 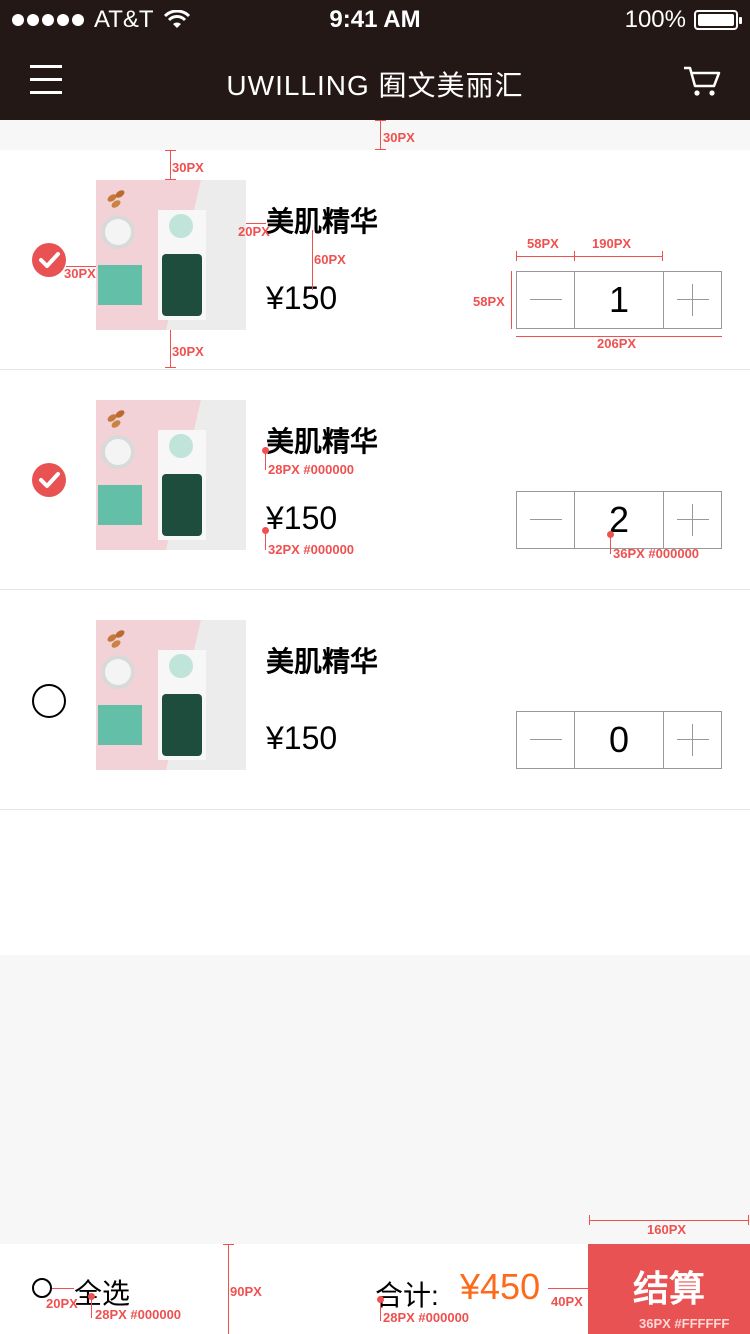 What do you see at coordinates (702, 81) in the screenshot?
I see `cart-icon` at bounding box center [702, 81].